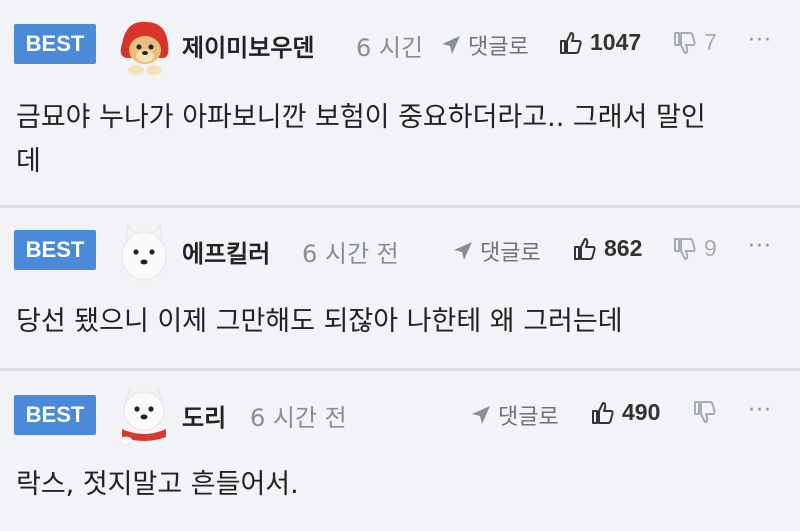 This screenshot has width=800, height=531. I want to click on white-dog-red-scarf-icon, so click(142, 417).